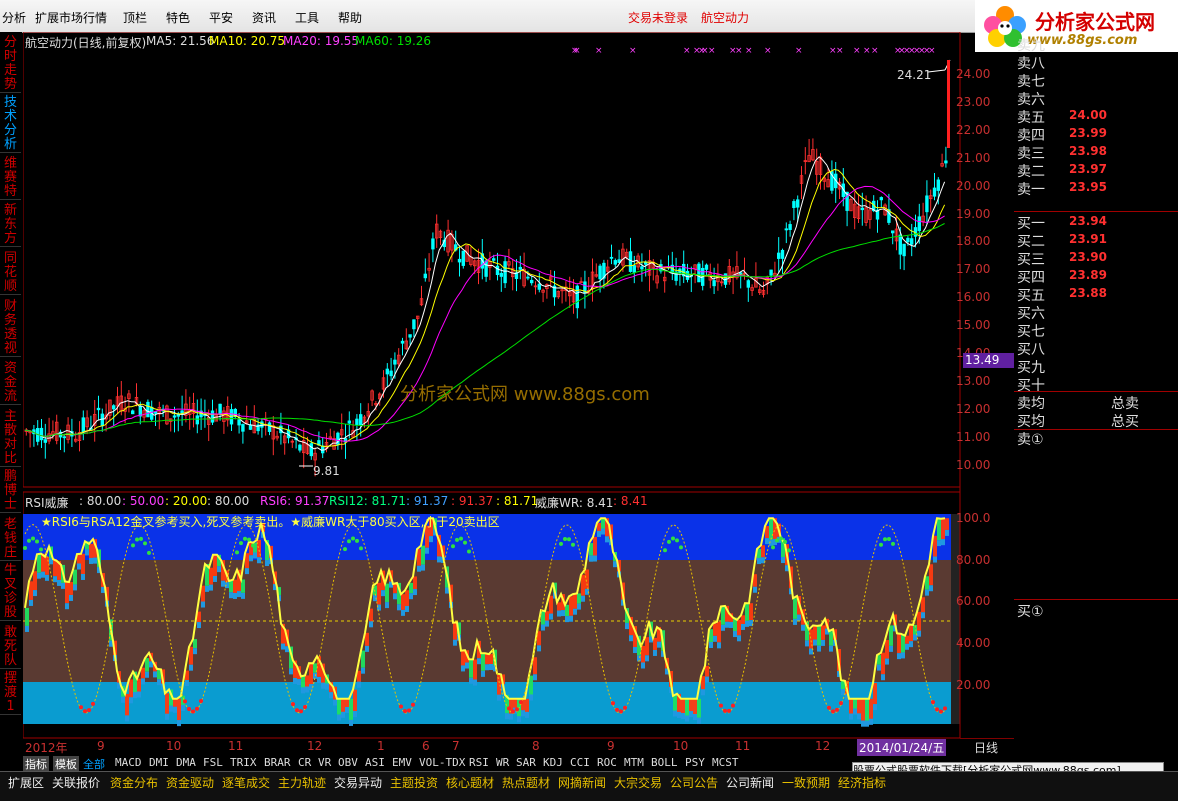  What do you see at coordinates (526, 782) in the screenshot?
I see `bottom-tab: 热点题材` at bounding box center [526, 782].